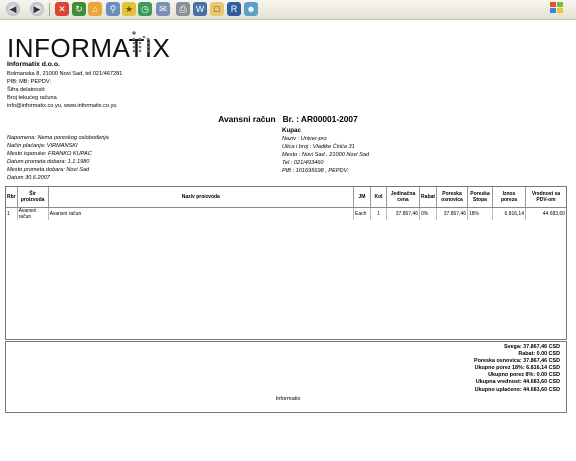  I want to click on cell-tax-base: 37.867,46, so click(452, 213).